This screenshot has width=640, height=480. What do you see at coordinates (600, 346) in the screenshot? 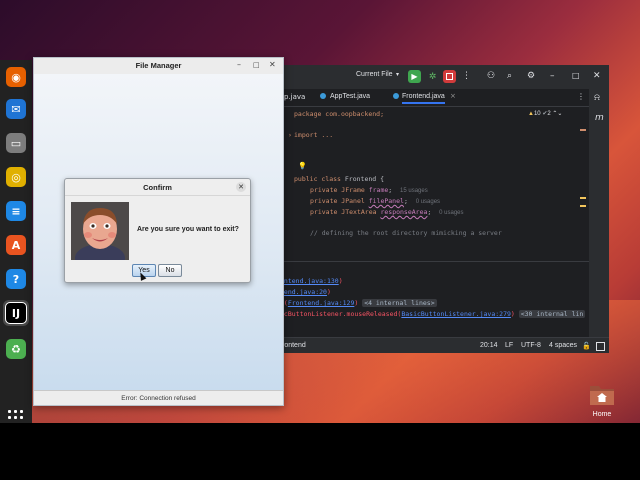
I see `memory-indicator-icon` at bounding box center [600, 346].